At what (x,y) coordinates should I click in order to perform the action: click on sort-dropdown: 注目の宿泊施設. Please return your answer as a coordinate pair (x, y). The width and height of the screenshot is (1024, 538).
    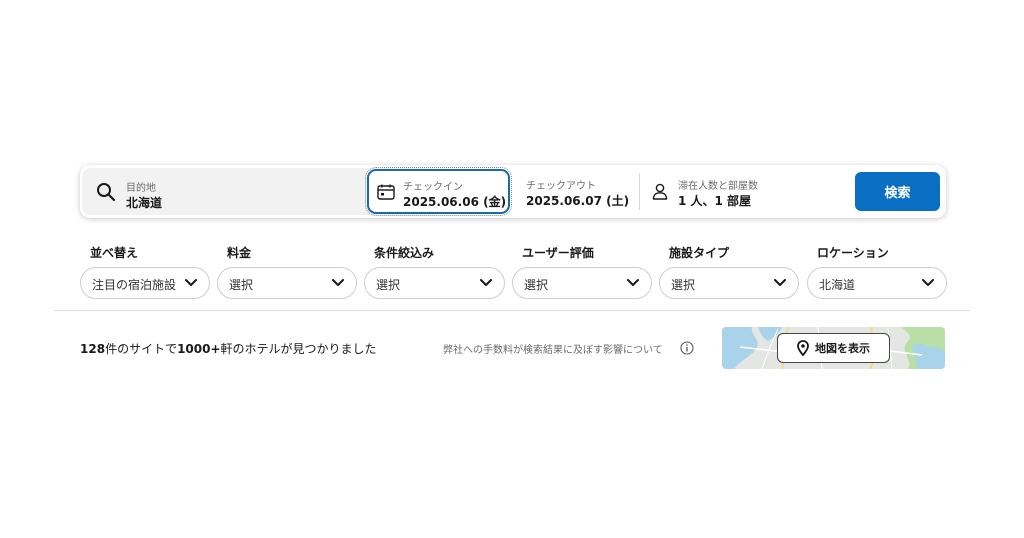
    Looking at the image, I should click on (145, 283).